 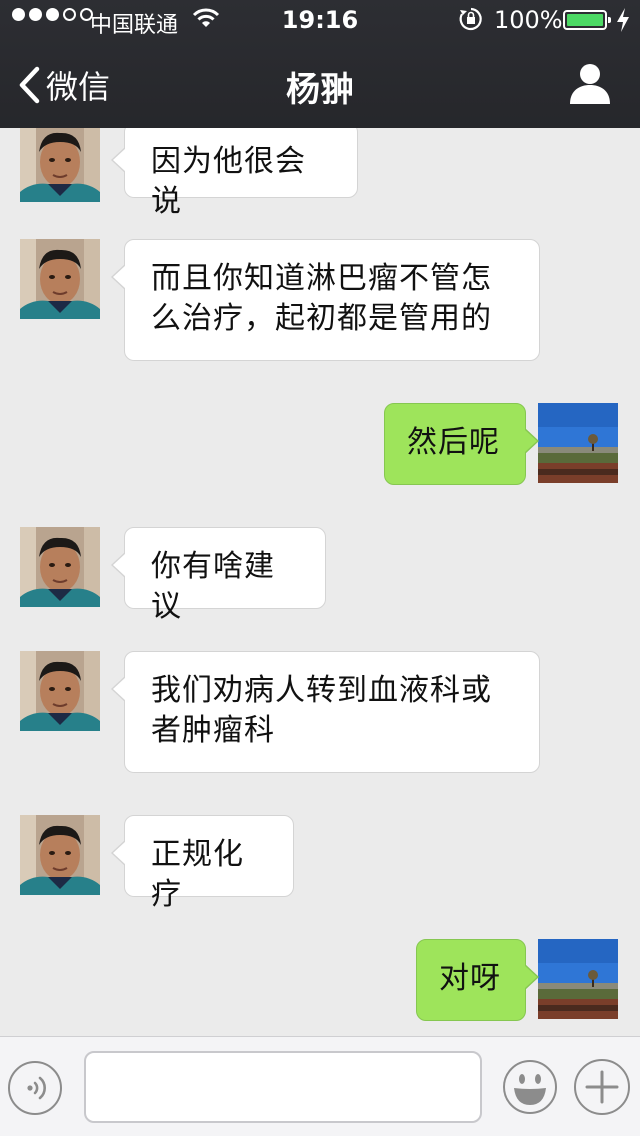 I want to click on message-text: 者肿瘤科, so click(x=213, y=730).